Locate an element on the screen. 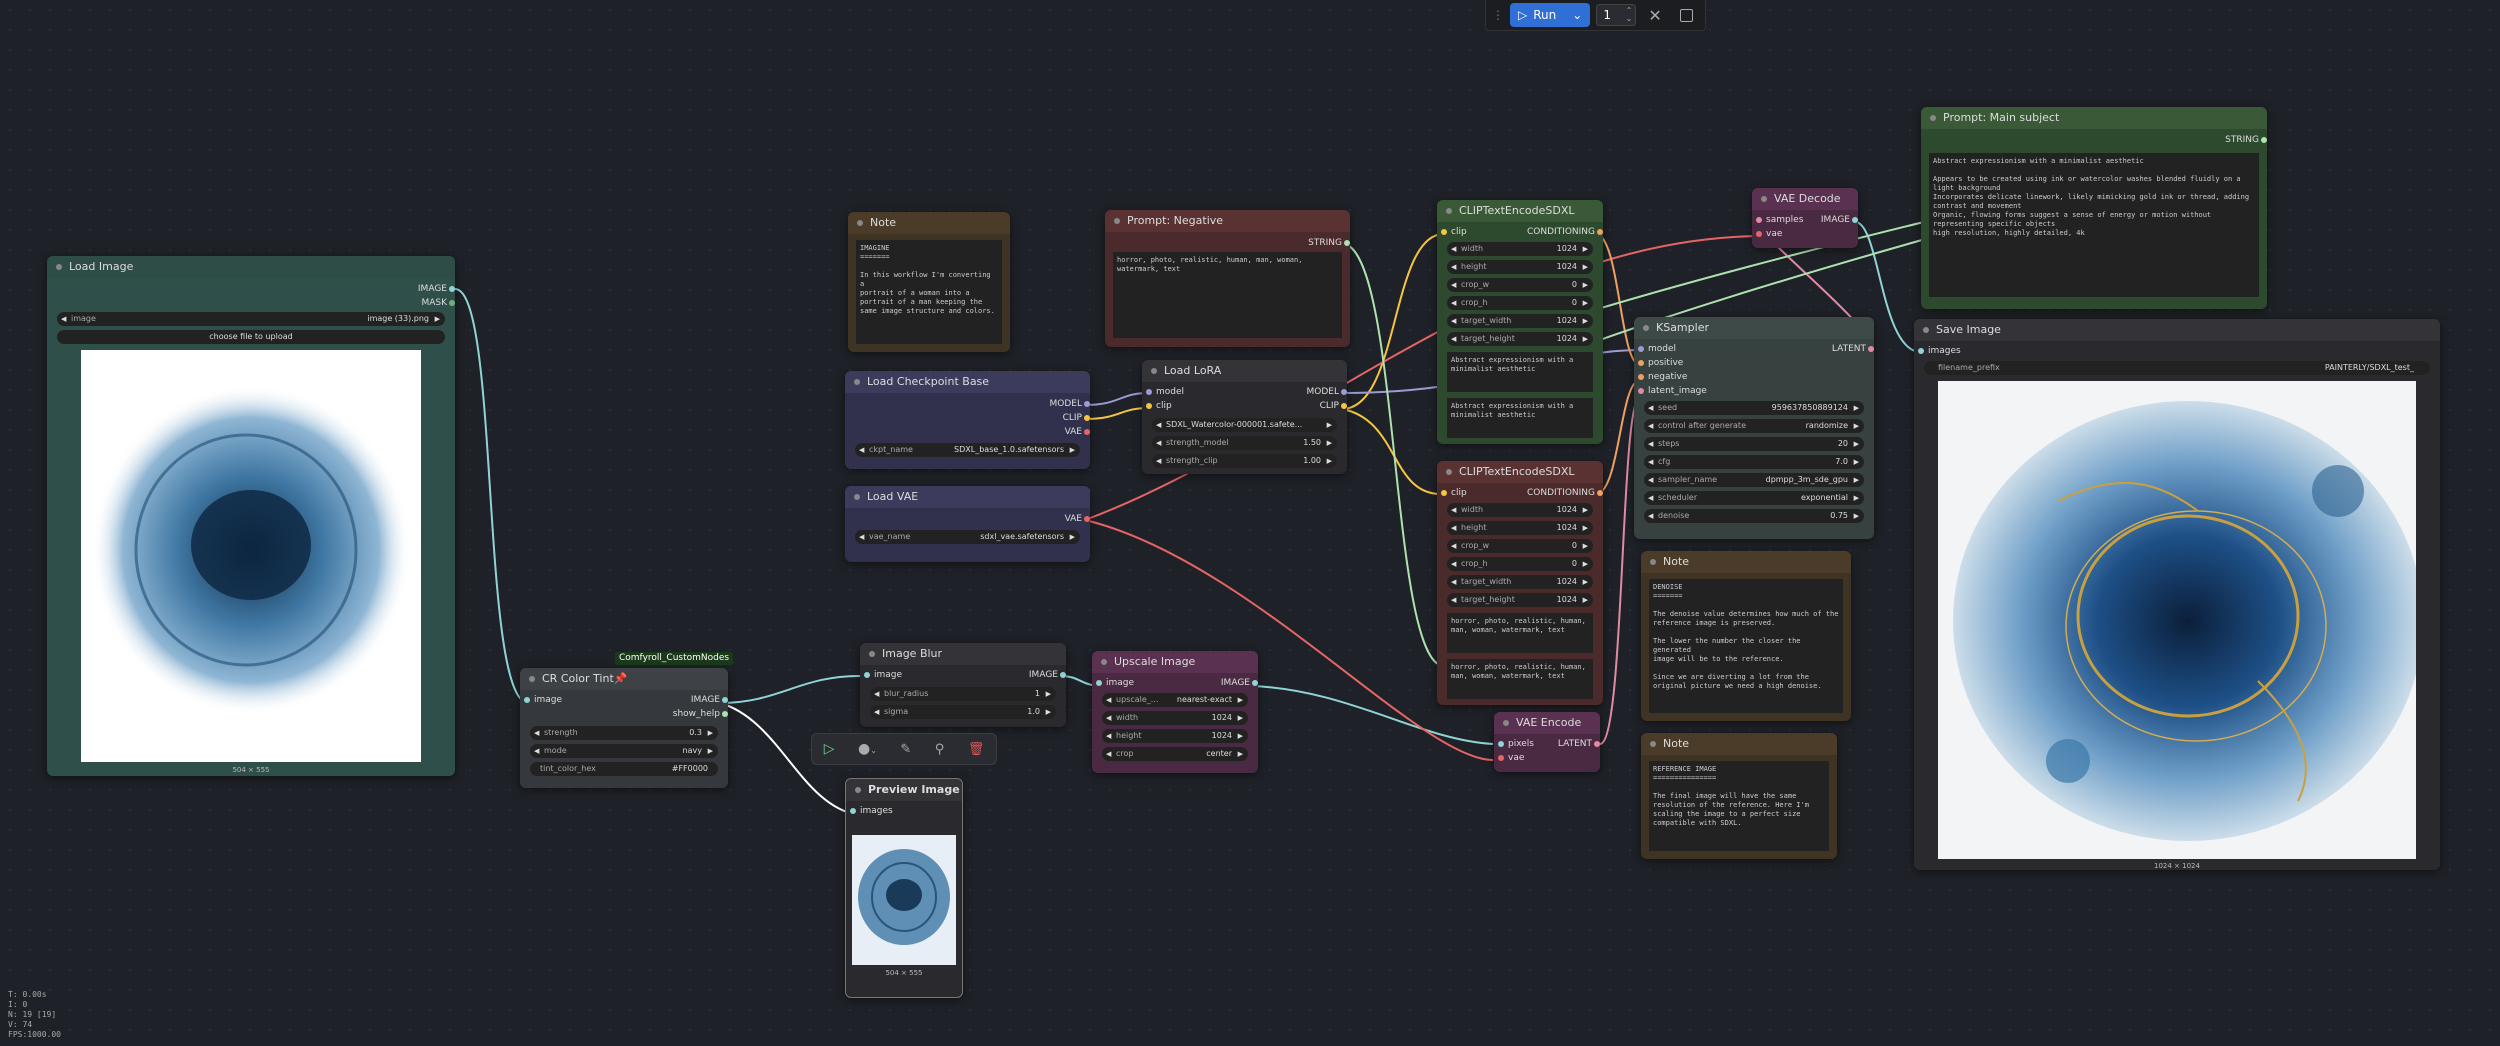 This screenshot has width=2500, height=1046. widget-lora-name: ◀ SDXL_Watercolor-000001.safete... ▶ is located at coordinates (1244, 425).